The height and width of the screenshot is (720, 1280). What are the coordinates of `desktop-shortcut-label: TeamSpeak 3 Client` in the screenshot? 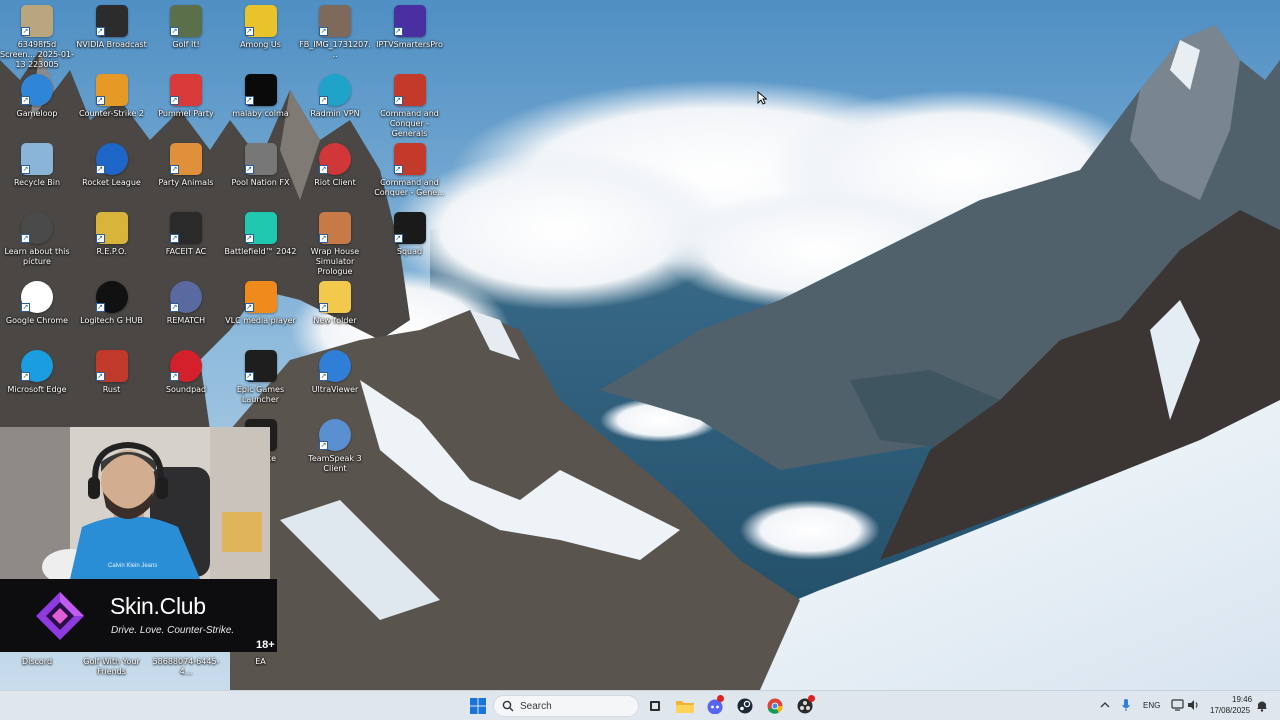 It's located at (335, 463).